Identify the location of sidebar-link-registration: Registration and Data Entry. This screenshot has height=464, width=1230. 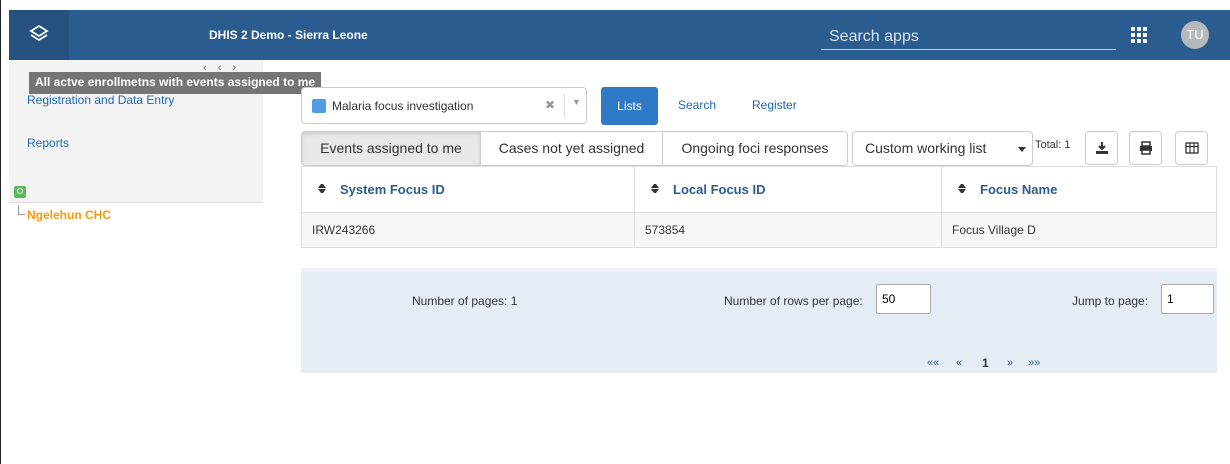
(100, 100).